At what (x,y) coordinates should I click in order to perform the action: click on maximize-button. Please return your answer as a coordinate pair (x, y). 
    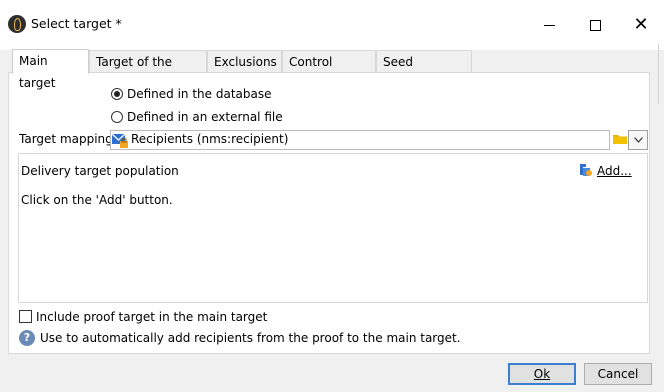
    Looking at the image, I should click on (595, 25).